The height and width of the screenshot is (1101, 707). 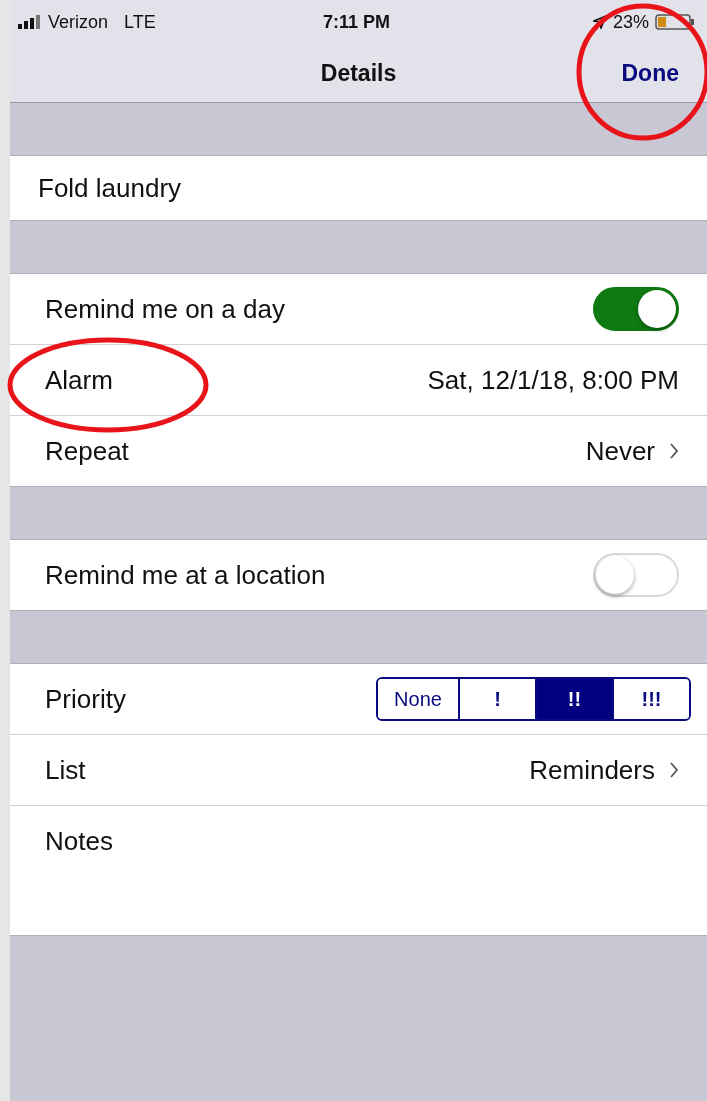 What do you see at coordinates (30, 22) in the screenshot?
I see `signal-icon` at bounding box center [30, 22].